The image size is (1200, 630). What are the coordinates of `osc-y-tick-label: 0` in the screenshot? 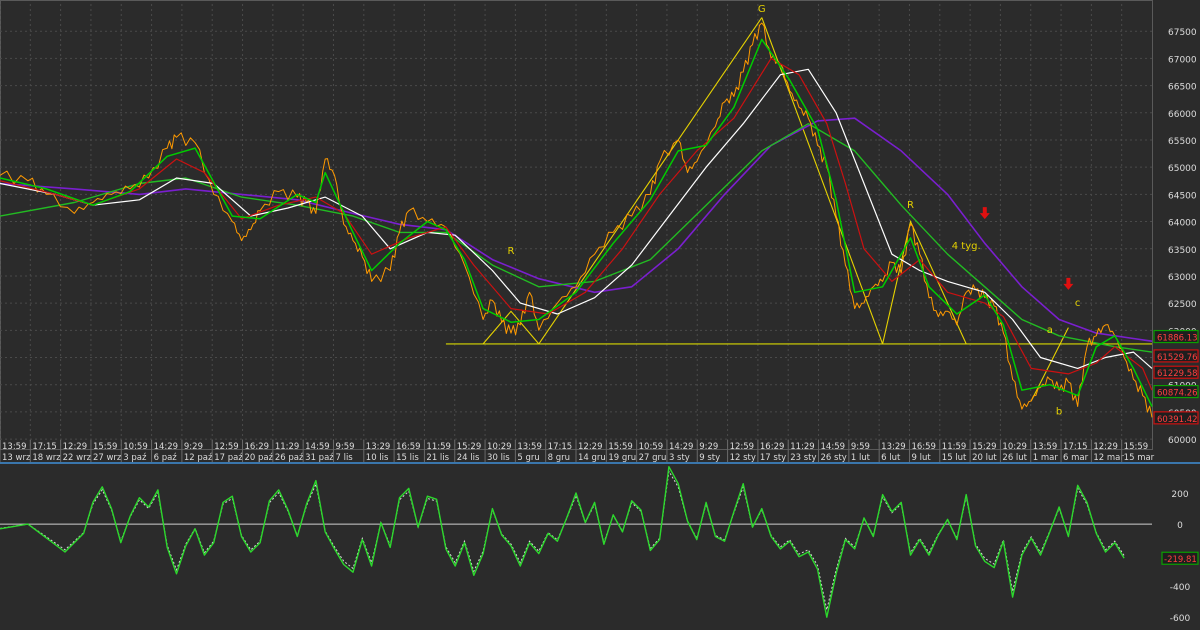 It's located at (1180, 526).